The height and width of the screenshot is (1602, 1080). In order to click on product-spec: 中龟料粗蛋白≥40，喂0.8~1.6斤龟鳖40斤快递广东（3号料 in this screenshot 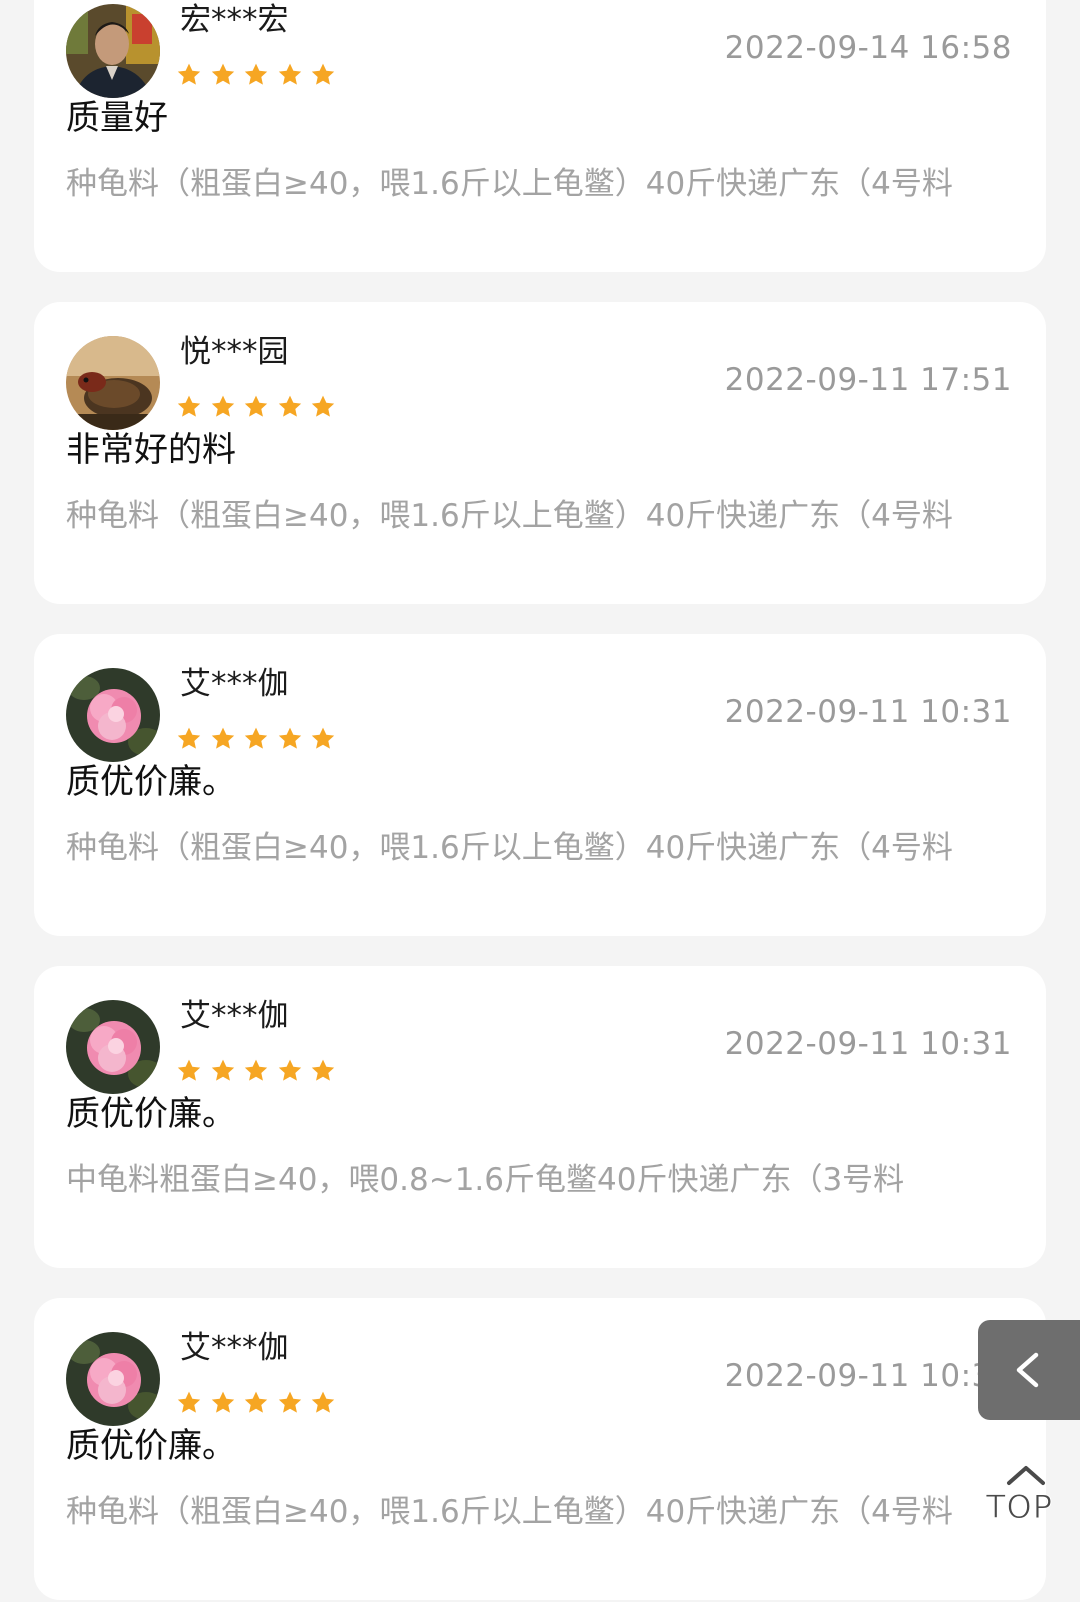, I will do `click(485, 1180)`.